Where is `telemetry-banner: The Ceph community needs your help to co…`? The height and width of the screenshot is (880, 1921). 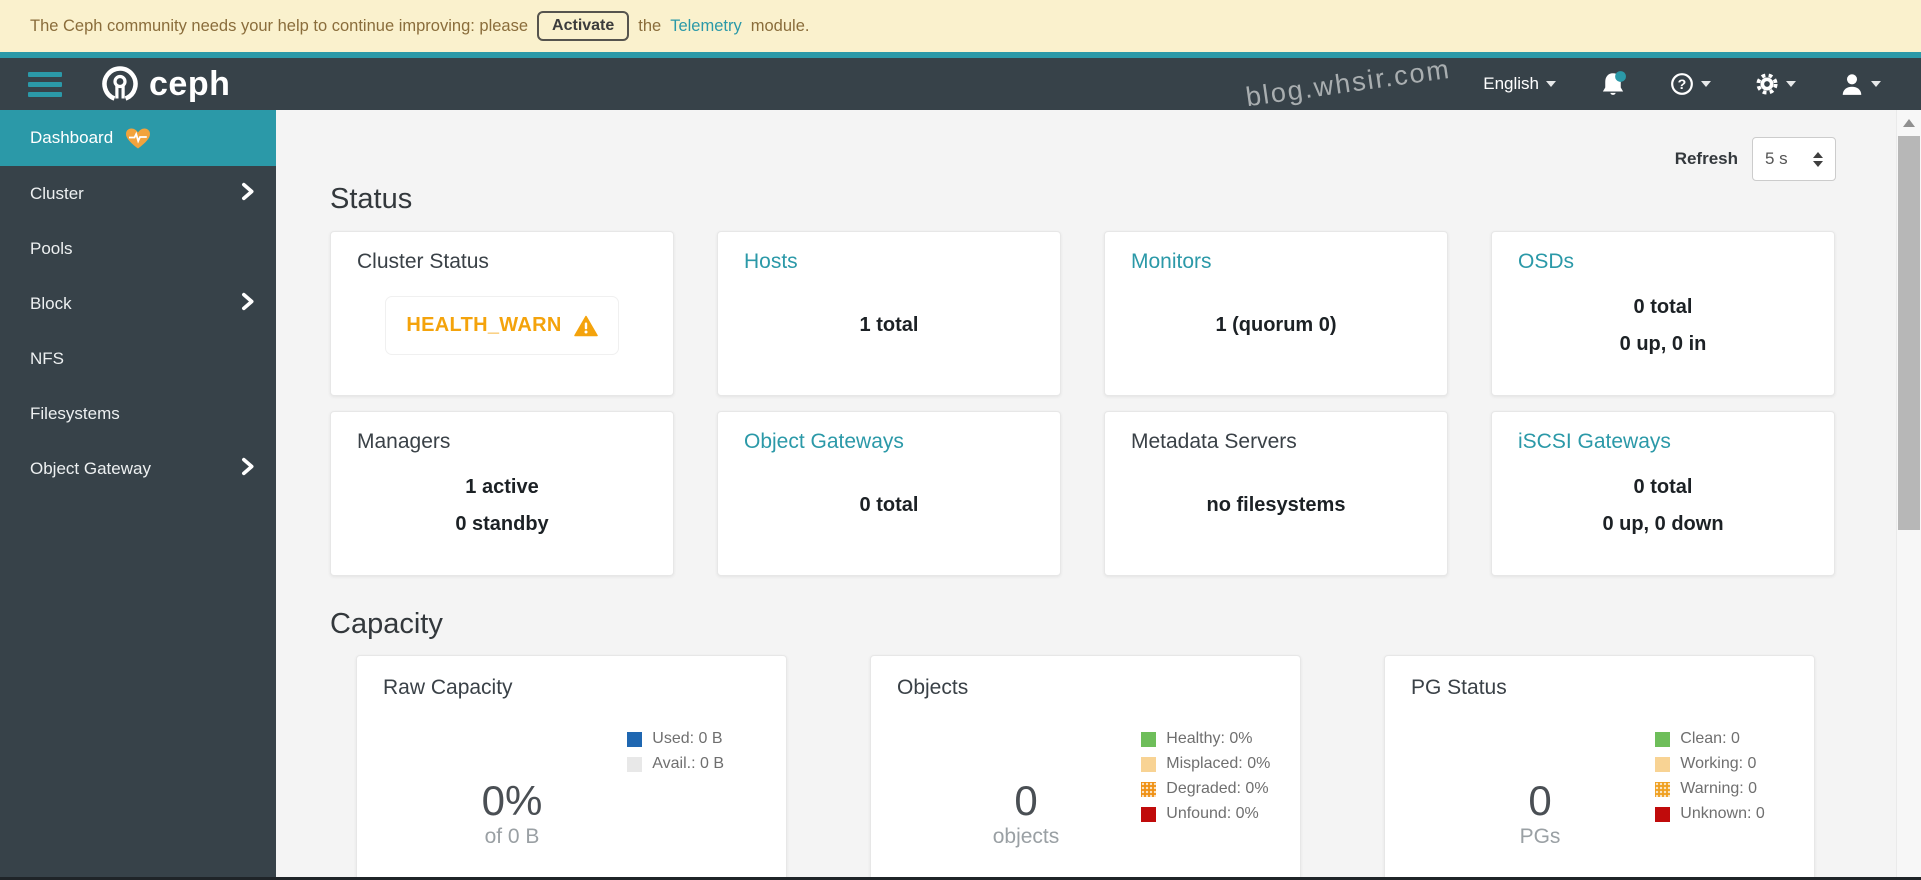
telemetry-banner: The Ceph community needs your help to co… is located at coordinates (960, 26).